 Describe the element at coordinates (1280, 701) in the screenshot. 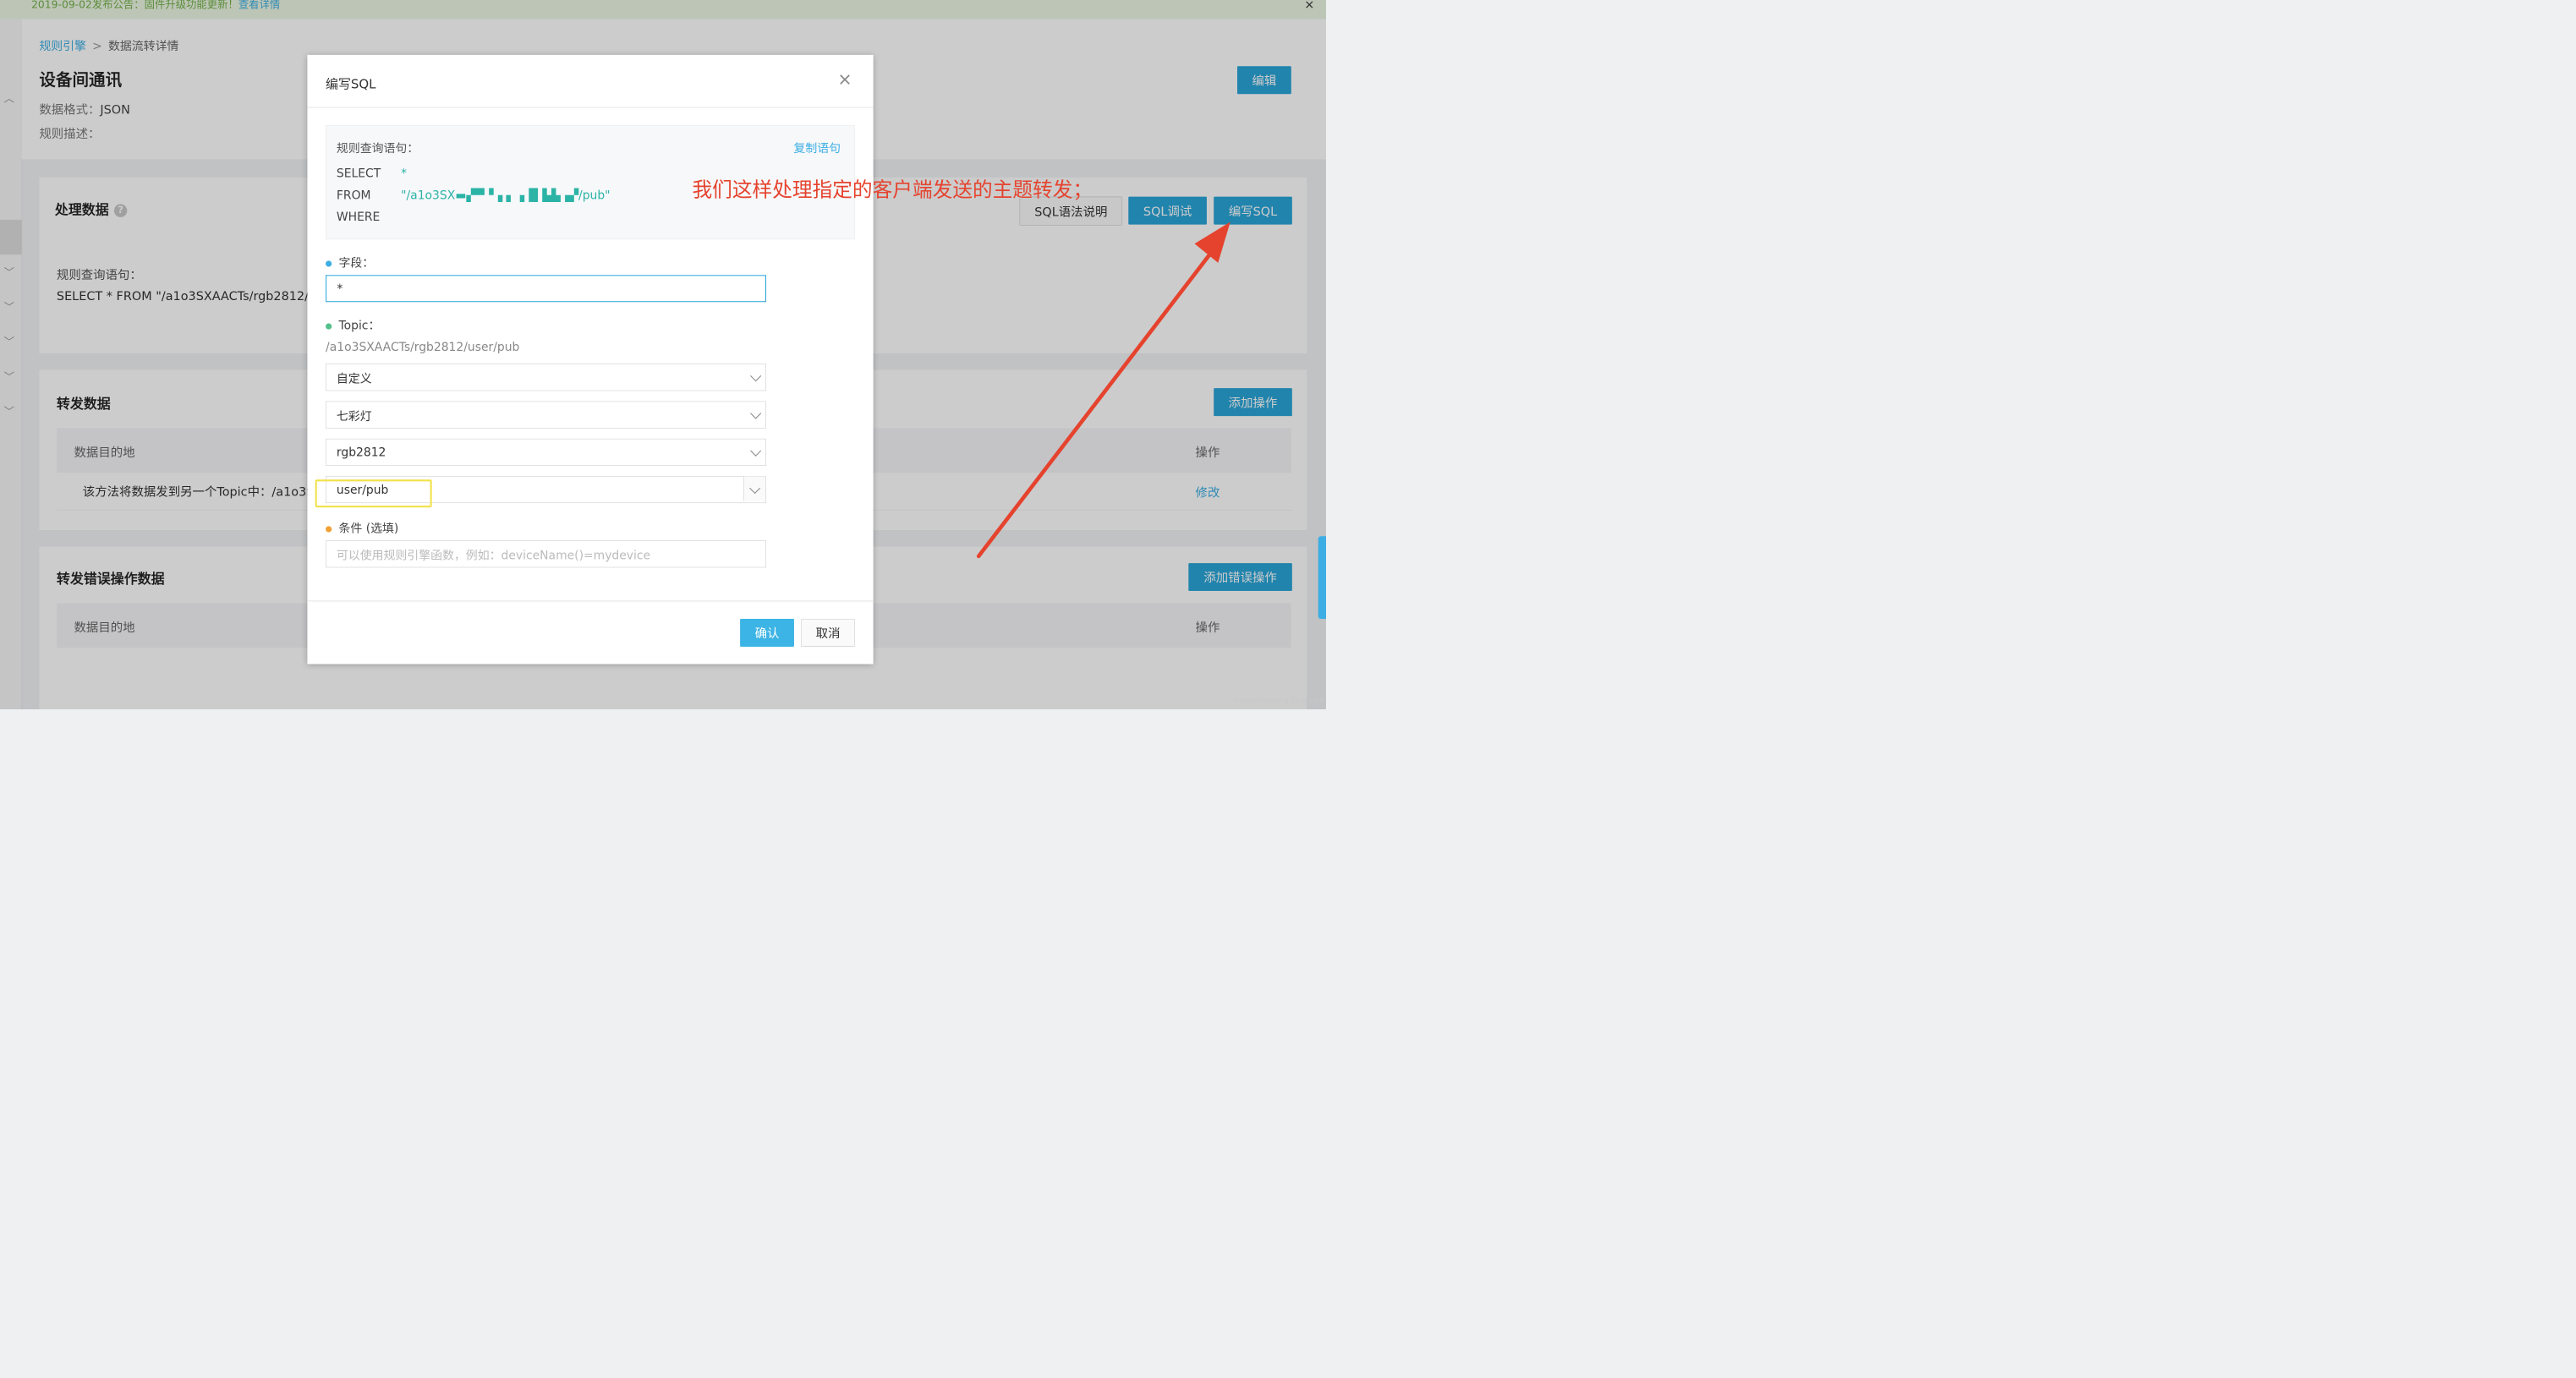

I see `watermark: https://xuhong.blog.csdn.net` at that location.